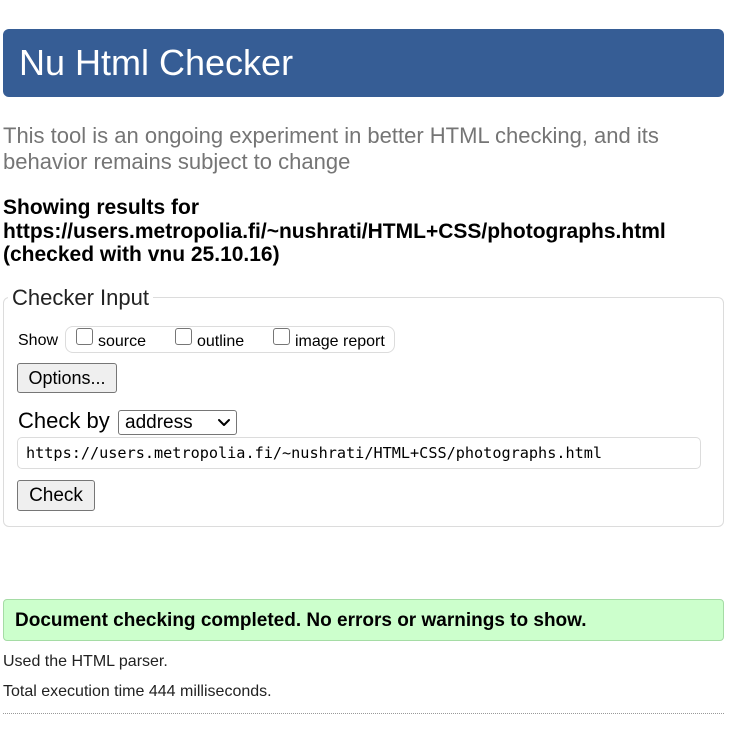 The width and height of the screenshot is (732, 732). I want to click on check-by-select: address, so click(177, 422).